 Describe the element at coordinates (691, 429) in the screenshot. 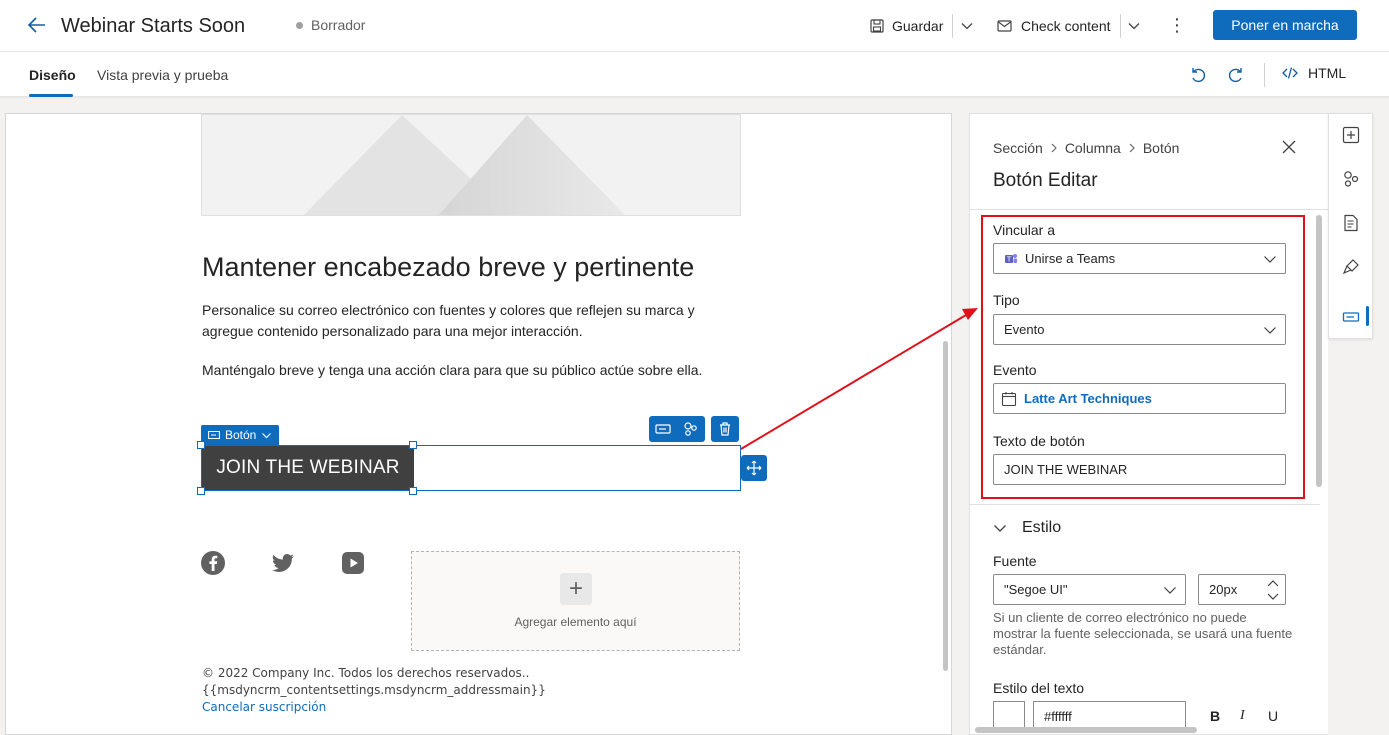

I see `personalize-icon` at that location.